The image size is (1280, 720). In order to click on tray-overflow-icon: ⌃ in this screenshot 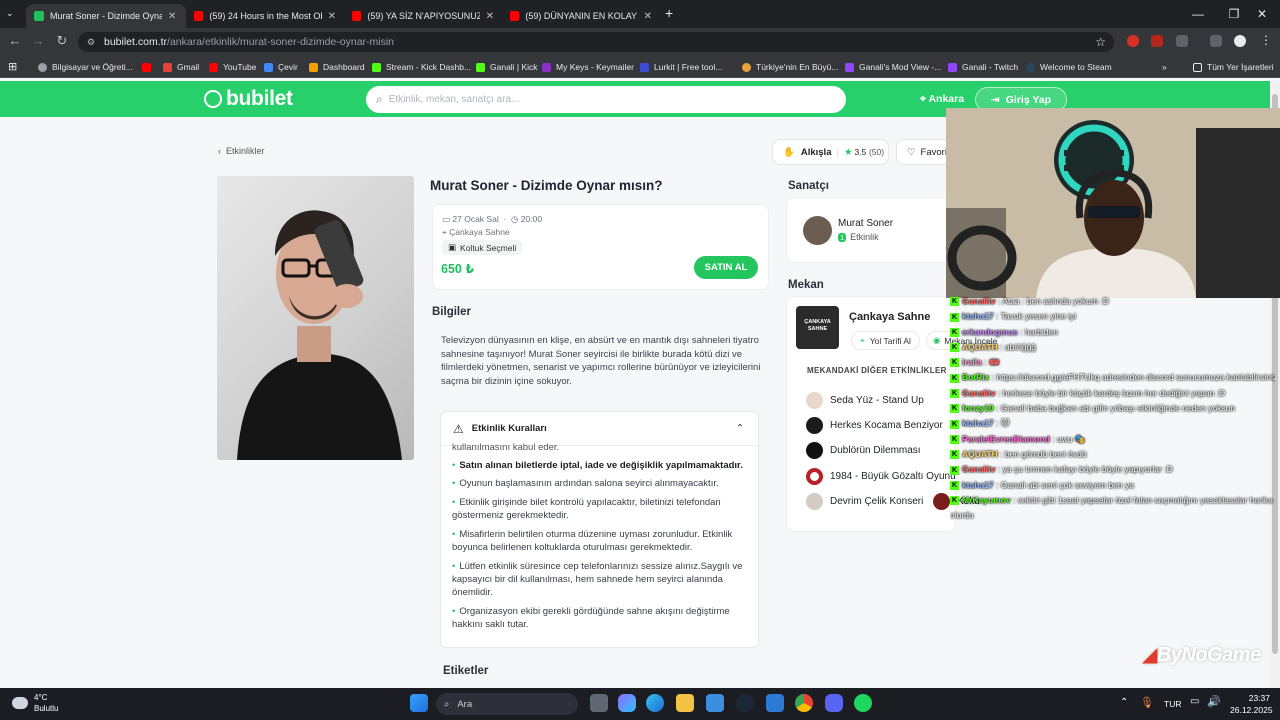, I will do `click(1124, 702)`.